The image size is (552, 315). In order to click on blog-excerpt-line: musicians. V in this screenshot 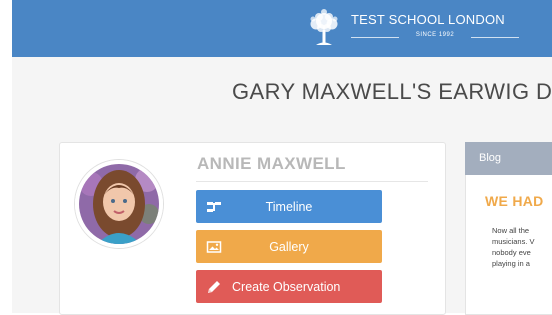, I will do `click(513, 241)`.